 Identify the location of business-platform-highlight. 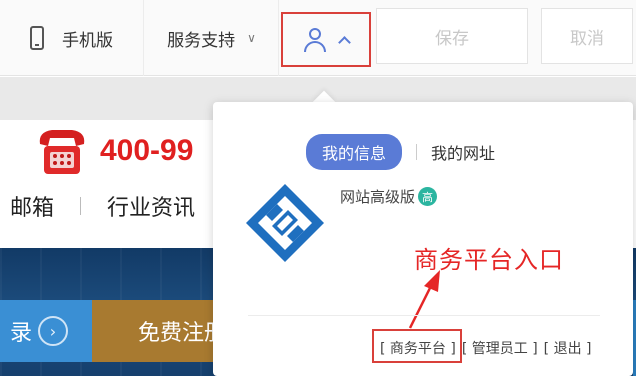
(417, 346).